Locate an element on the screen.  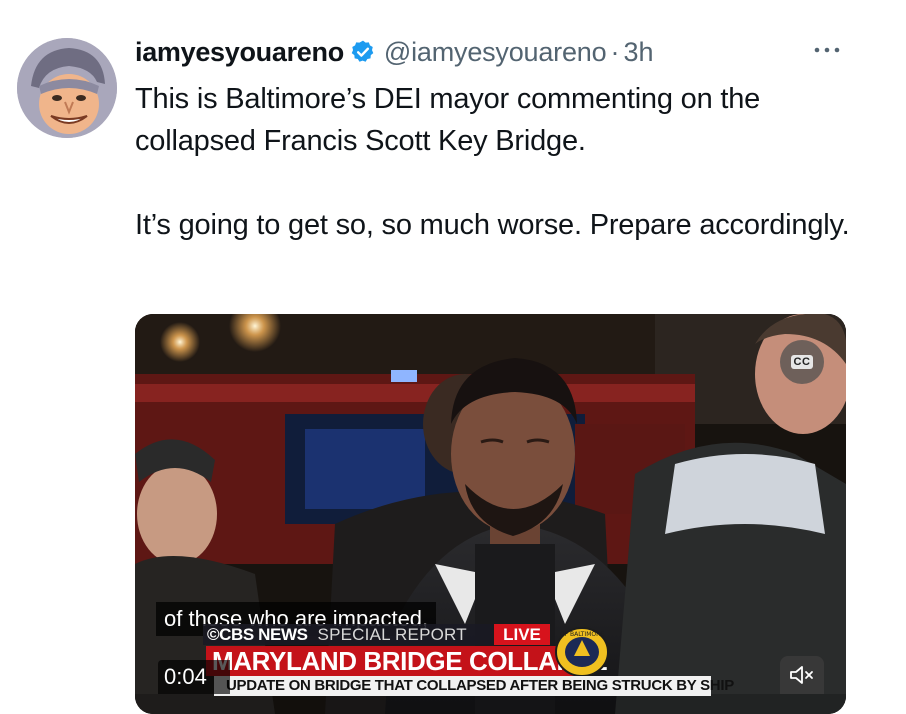
live-badge: LIVE is located at coordinates (522, 634).